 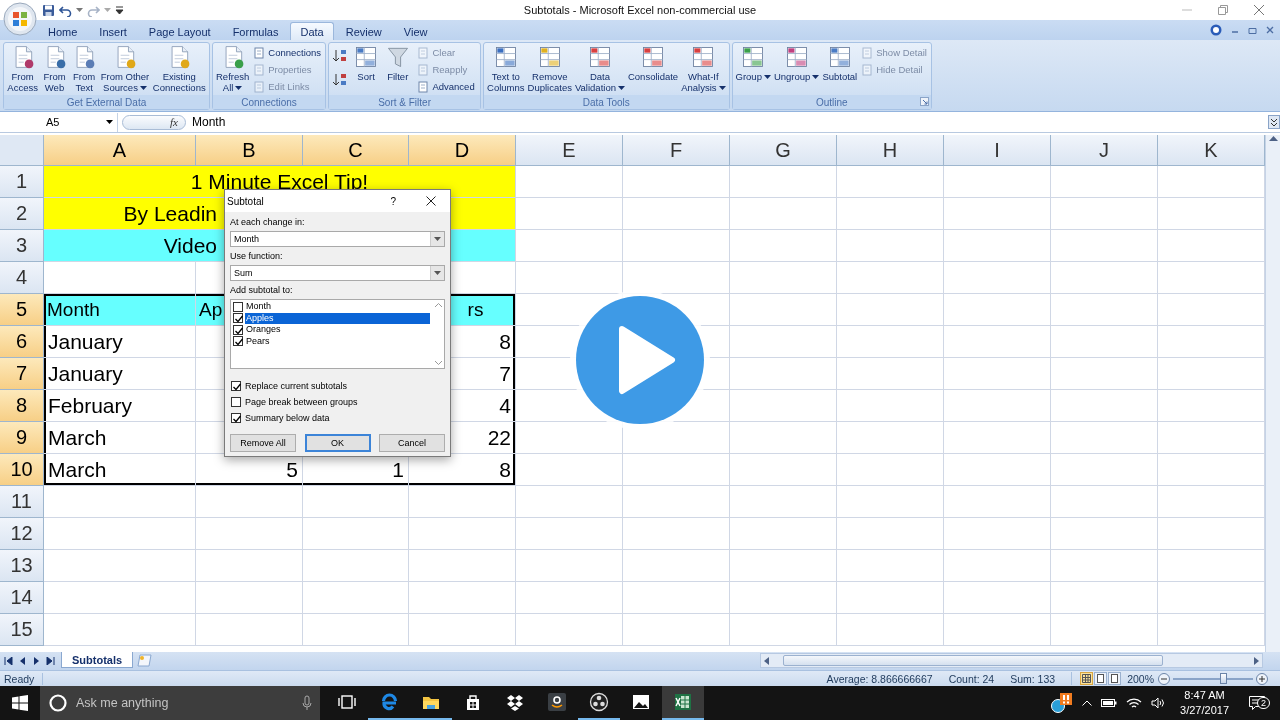 I want to click on ribbon-button: Advanced, so click(x=446, y=86).